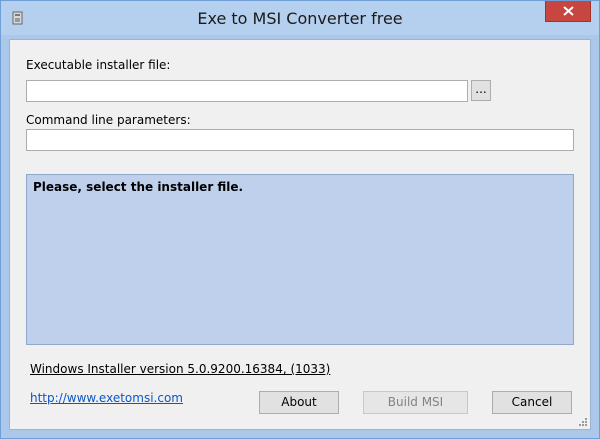 This screenshot has height=439, width=600. What do you see at coordinates (415, 402) in the screenshot?
I see `build-msi-button: Build MSI` at bounding box center [415, 402].